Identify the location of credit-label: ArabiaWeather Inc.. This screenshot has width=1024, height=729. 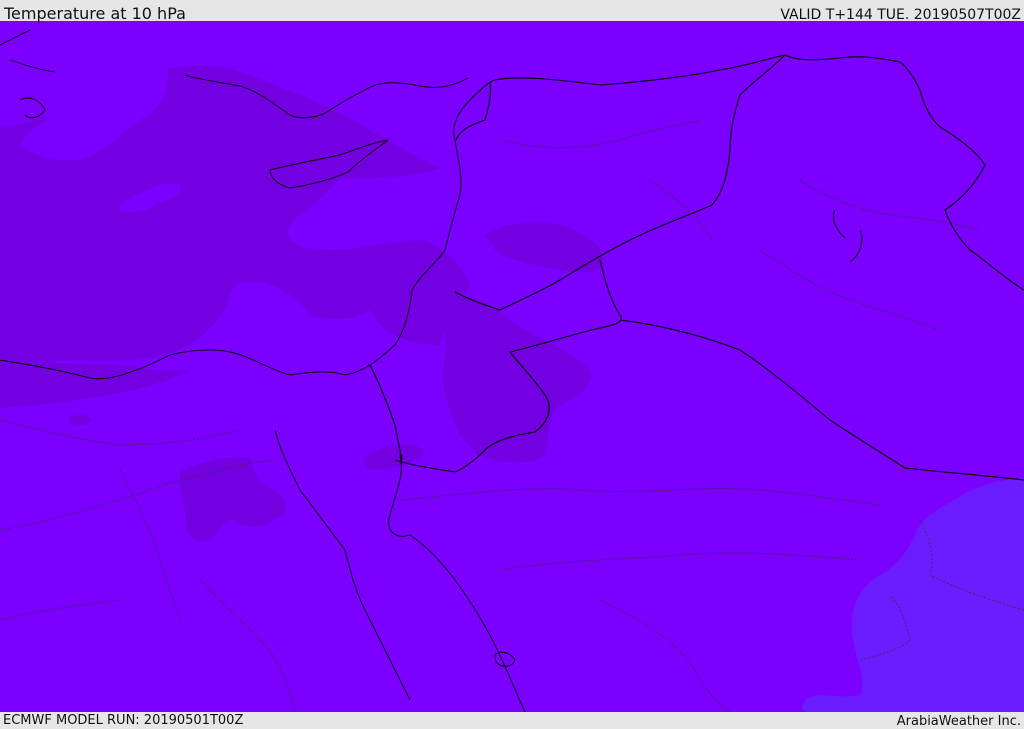
(958, 721).